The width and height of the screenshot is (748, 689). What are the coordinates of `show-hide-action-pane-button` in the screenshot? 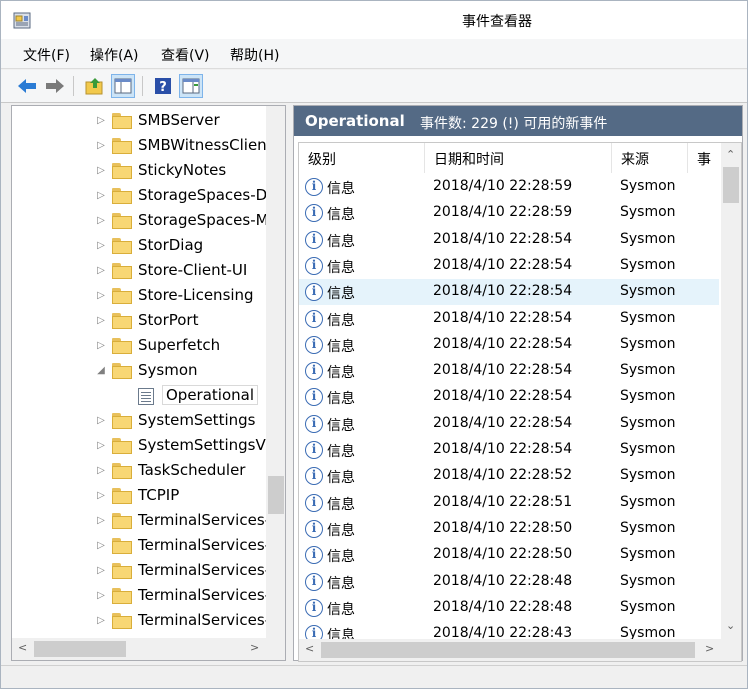 It's located at (191, 86).